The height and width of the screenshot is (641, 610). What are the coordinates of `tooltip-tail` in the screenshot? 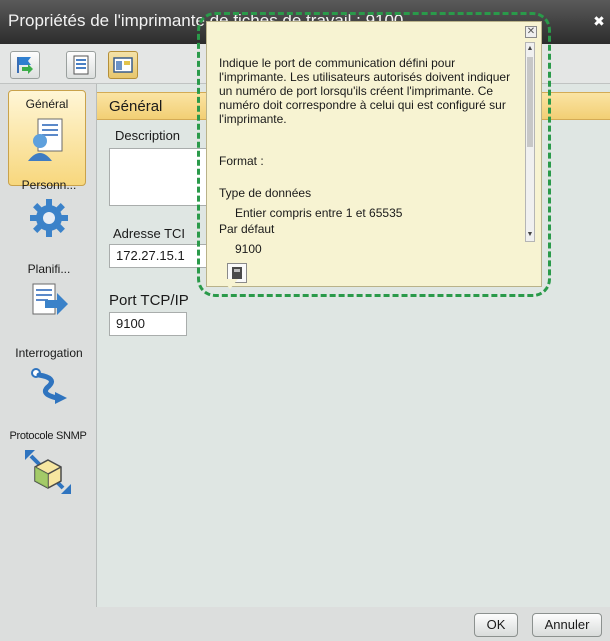 It's located at (230, 284).